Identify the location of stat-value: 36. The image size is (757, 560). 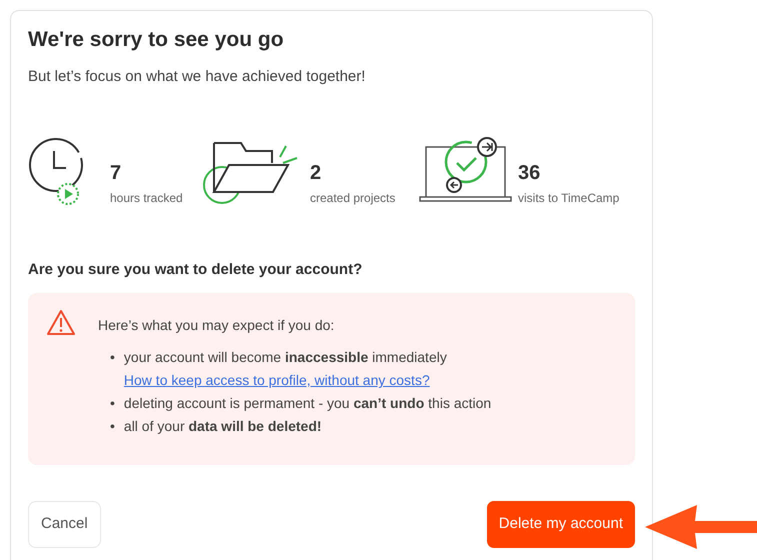
(530, 172).